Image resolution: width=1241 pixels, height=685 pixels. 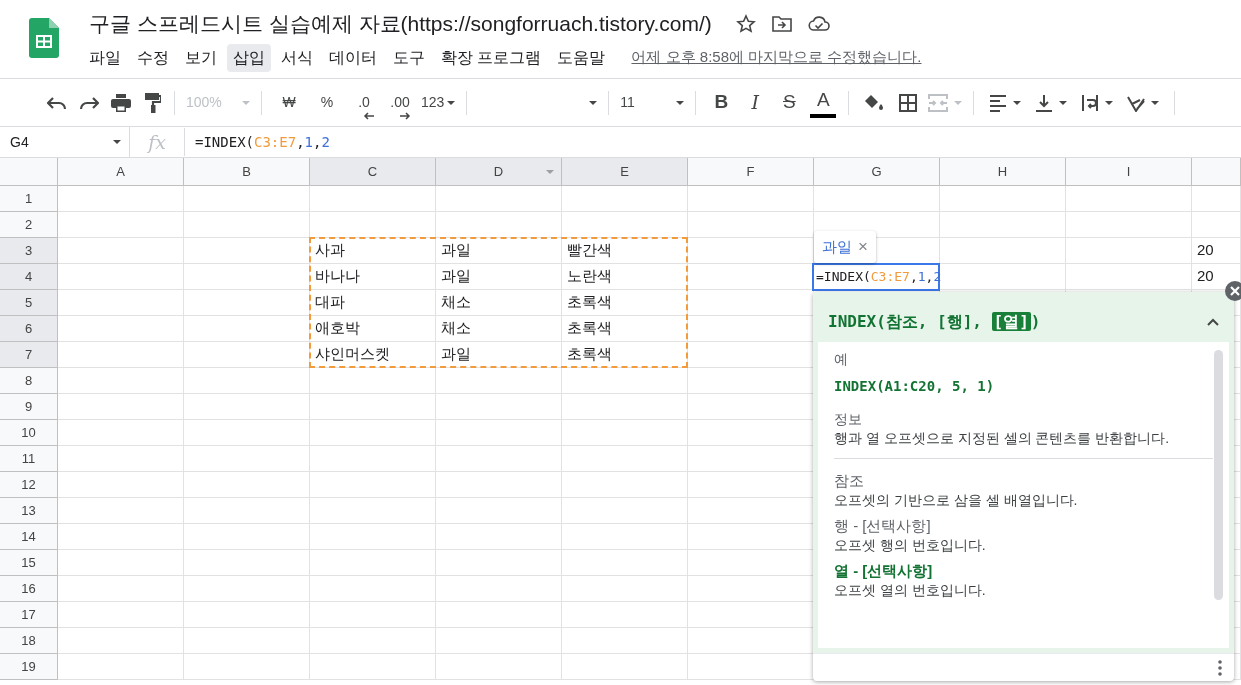 What do you see at coordinates (364, 102) in the screenshot?
I see `decrease-decimal-button: .0` at bounding box center [364, 102].